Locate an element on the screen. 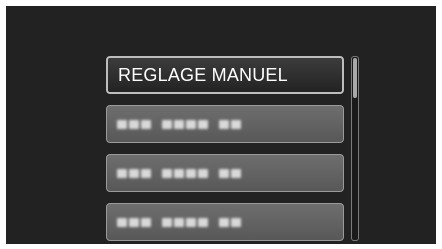 The image size is (442, 249). menu-item-label: REGLAGE MANUEL is located at coordinates (203, 74).